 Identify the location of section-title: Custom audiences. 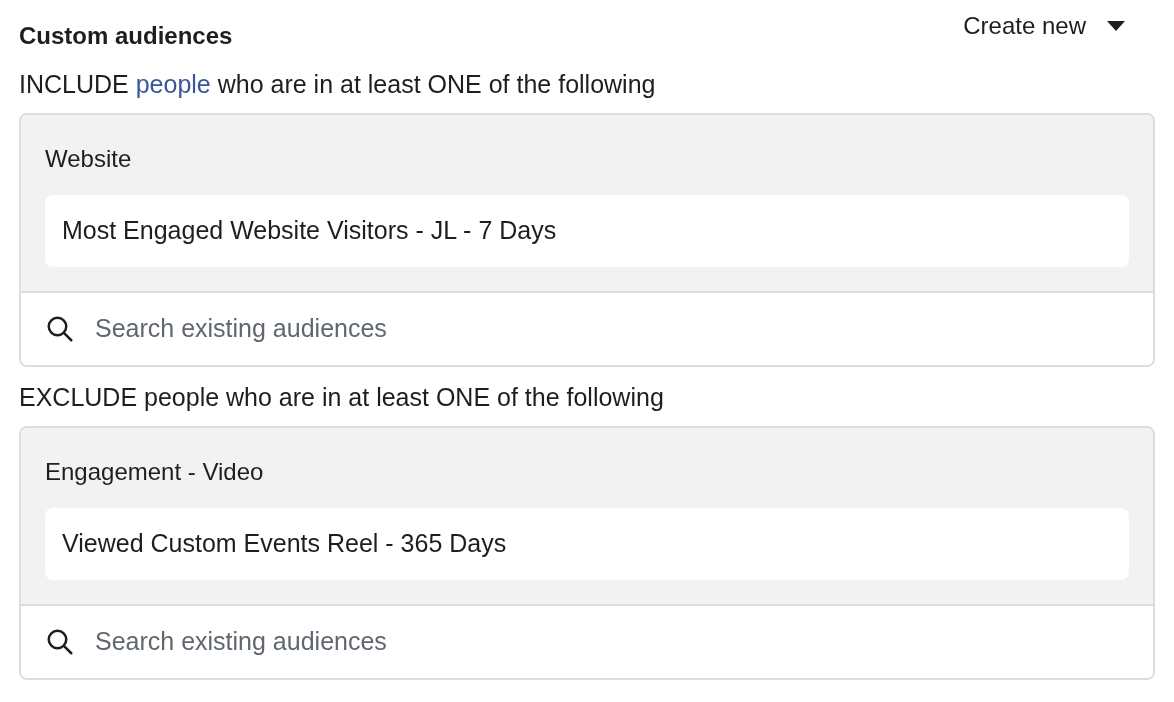
(126, 36).